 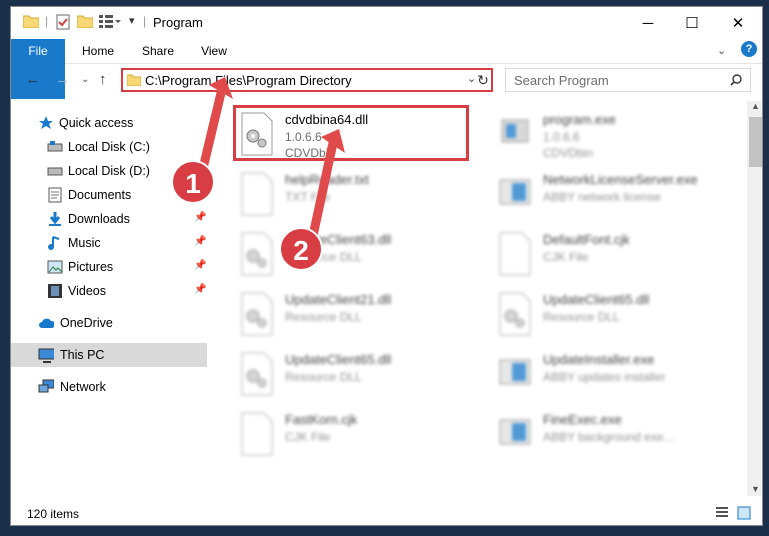 I want to click on step-badge-1: 1, so click(x=193, y=182).